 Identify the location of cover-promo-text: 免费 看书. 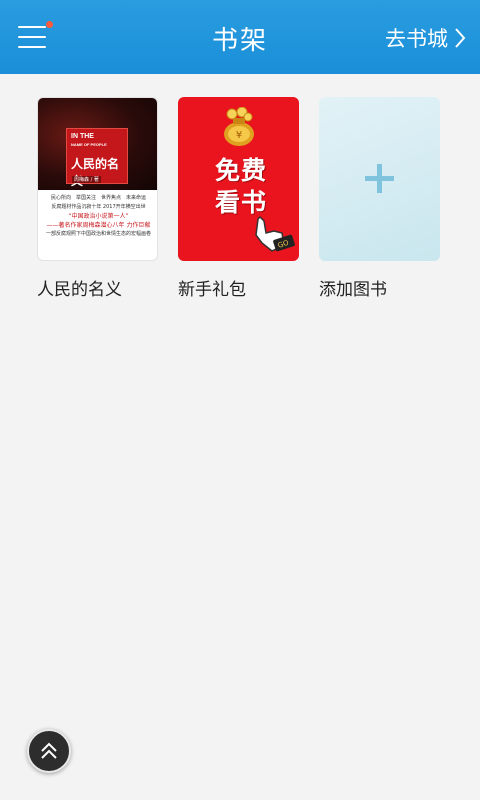
(241, 187).